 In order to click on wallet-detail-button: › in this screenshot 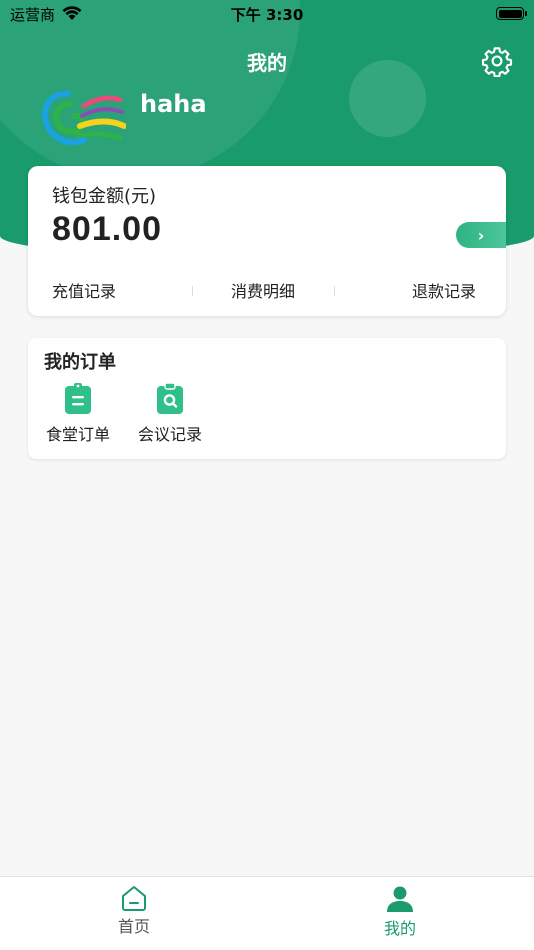, I will do `click(481, 235)`.